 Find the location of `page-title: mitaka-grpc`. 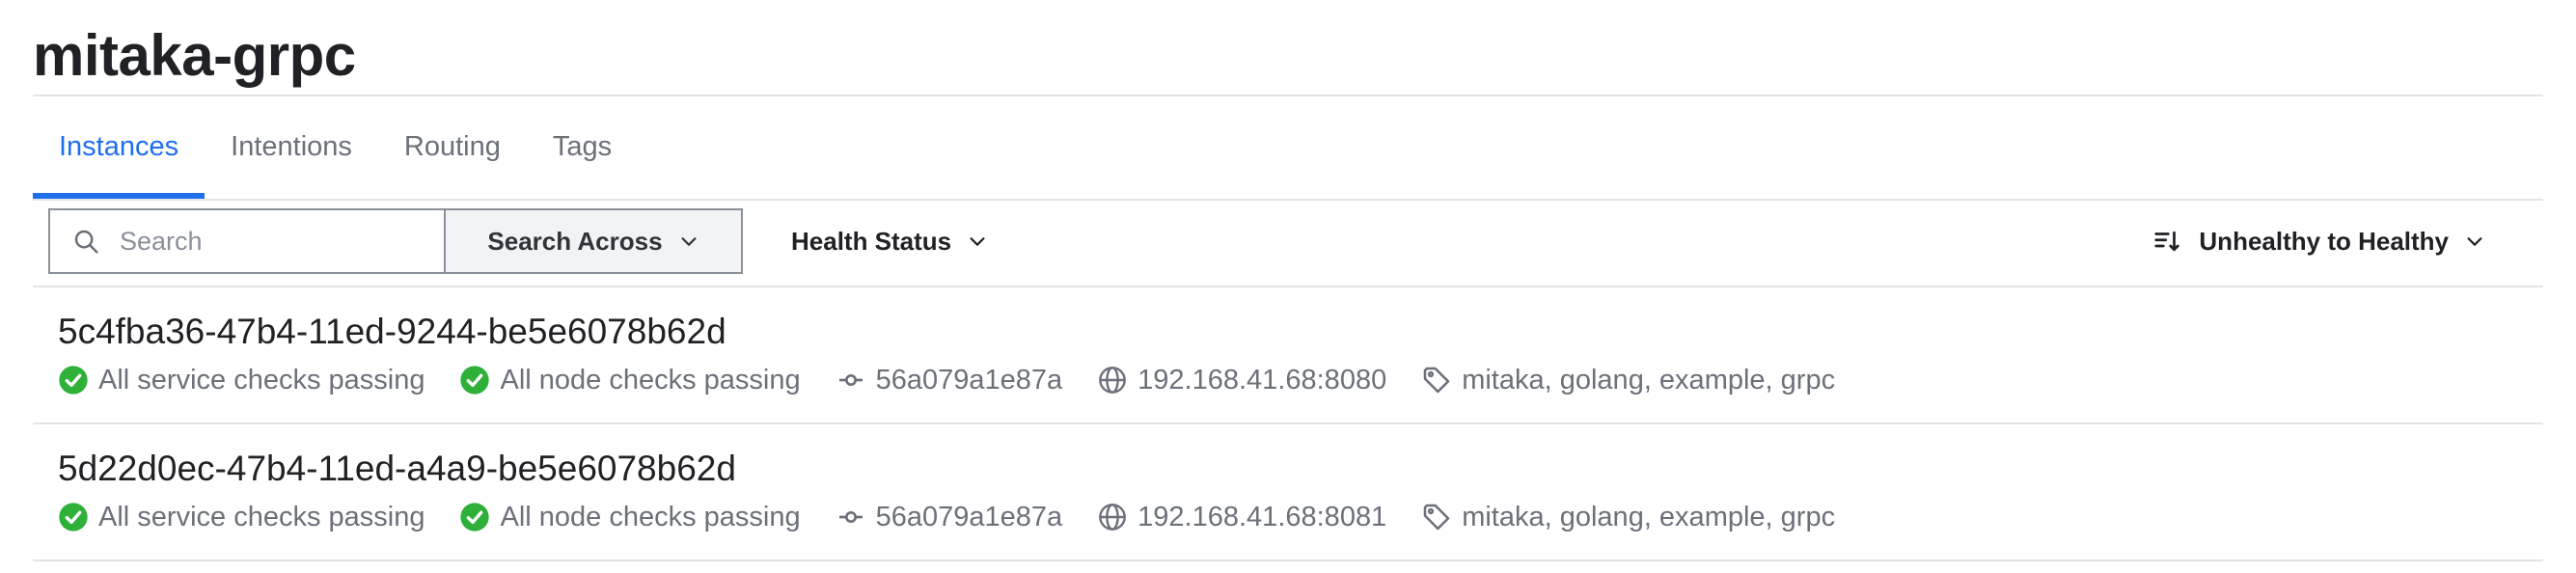

page-title: mitaka-grpc is located at coordinates (195, 56).